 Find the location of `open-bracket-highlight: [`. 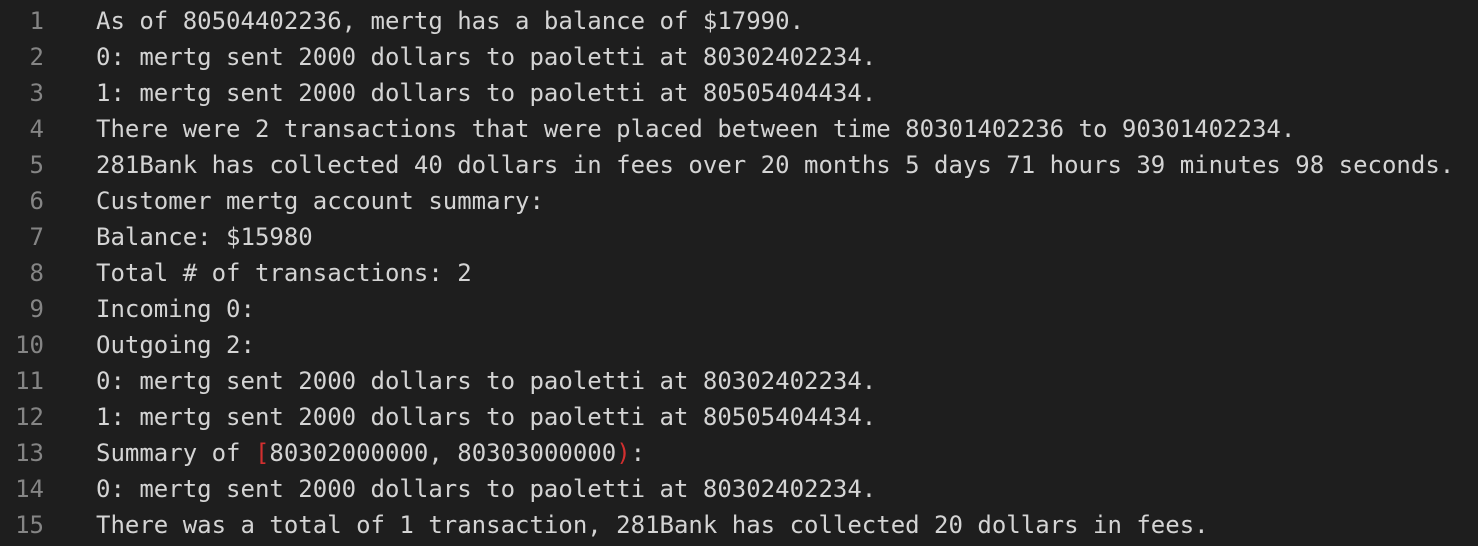

open-bracket-highlight: [ is located at coordinates (262, 453).